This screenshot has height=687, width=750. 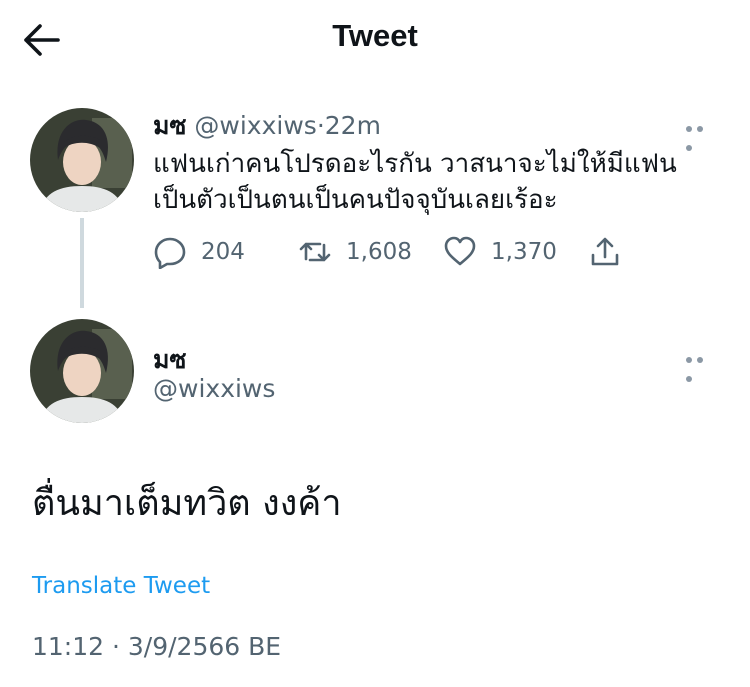 I want to click on share-icon, so click(x=605, y=251).